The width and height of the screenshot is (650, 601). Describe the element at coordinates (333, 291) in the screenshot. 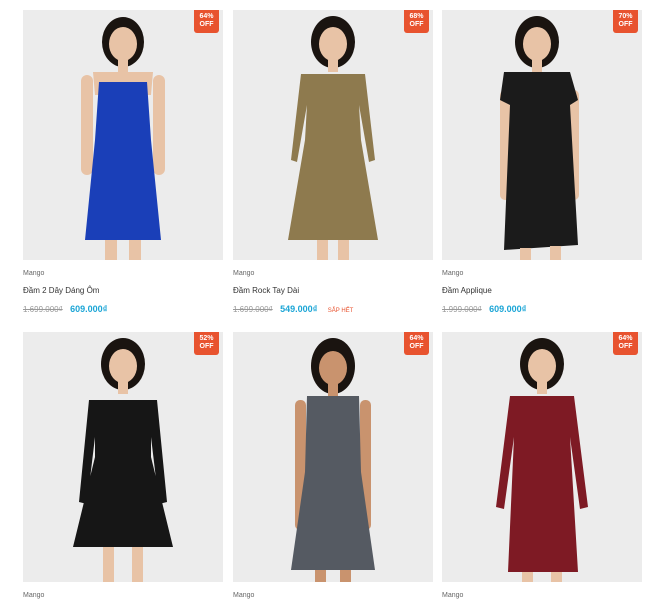

I see `product-title: Đầm Rock Tay Dài` at that location.